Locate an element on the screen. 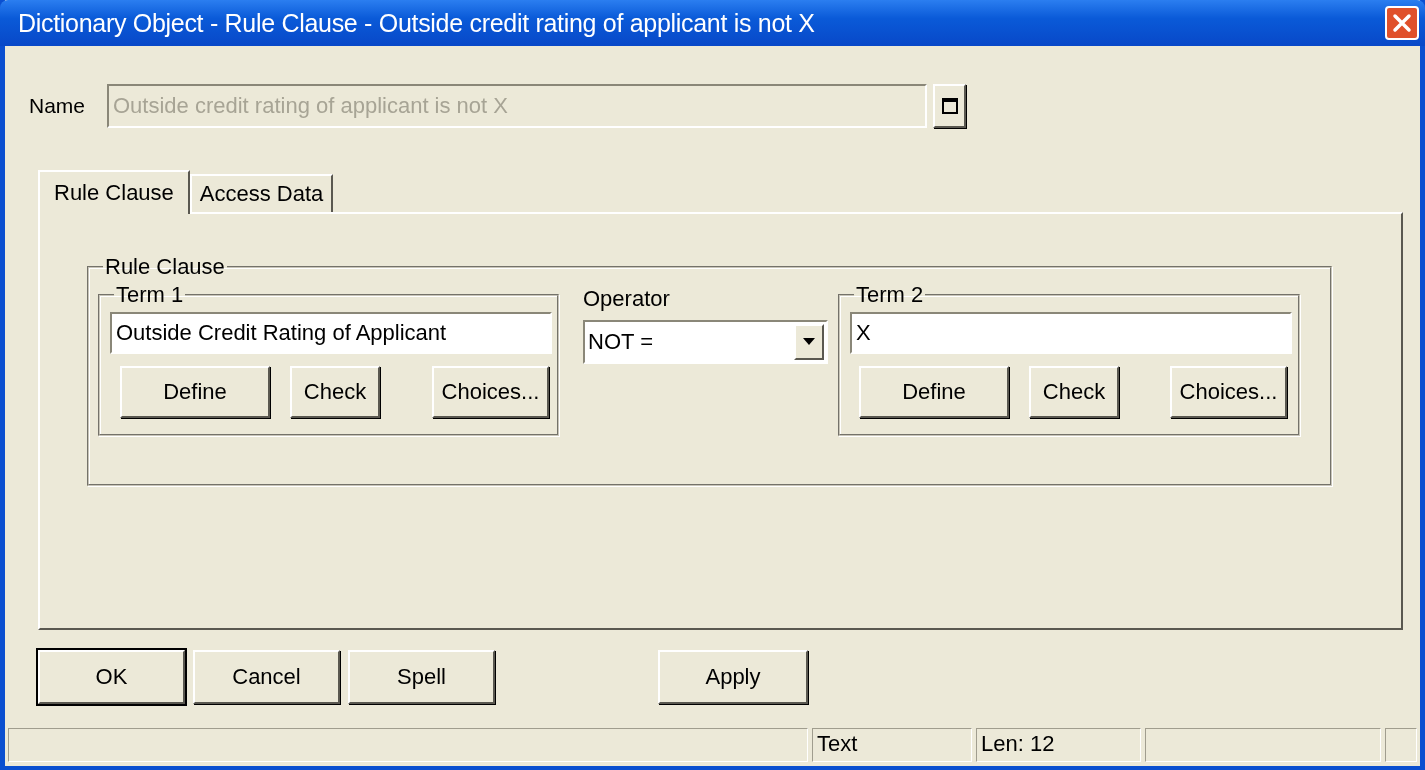  group-label: Rule Clause is located at coordinates (165, 267).